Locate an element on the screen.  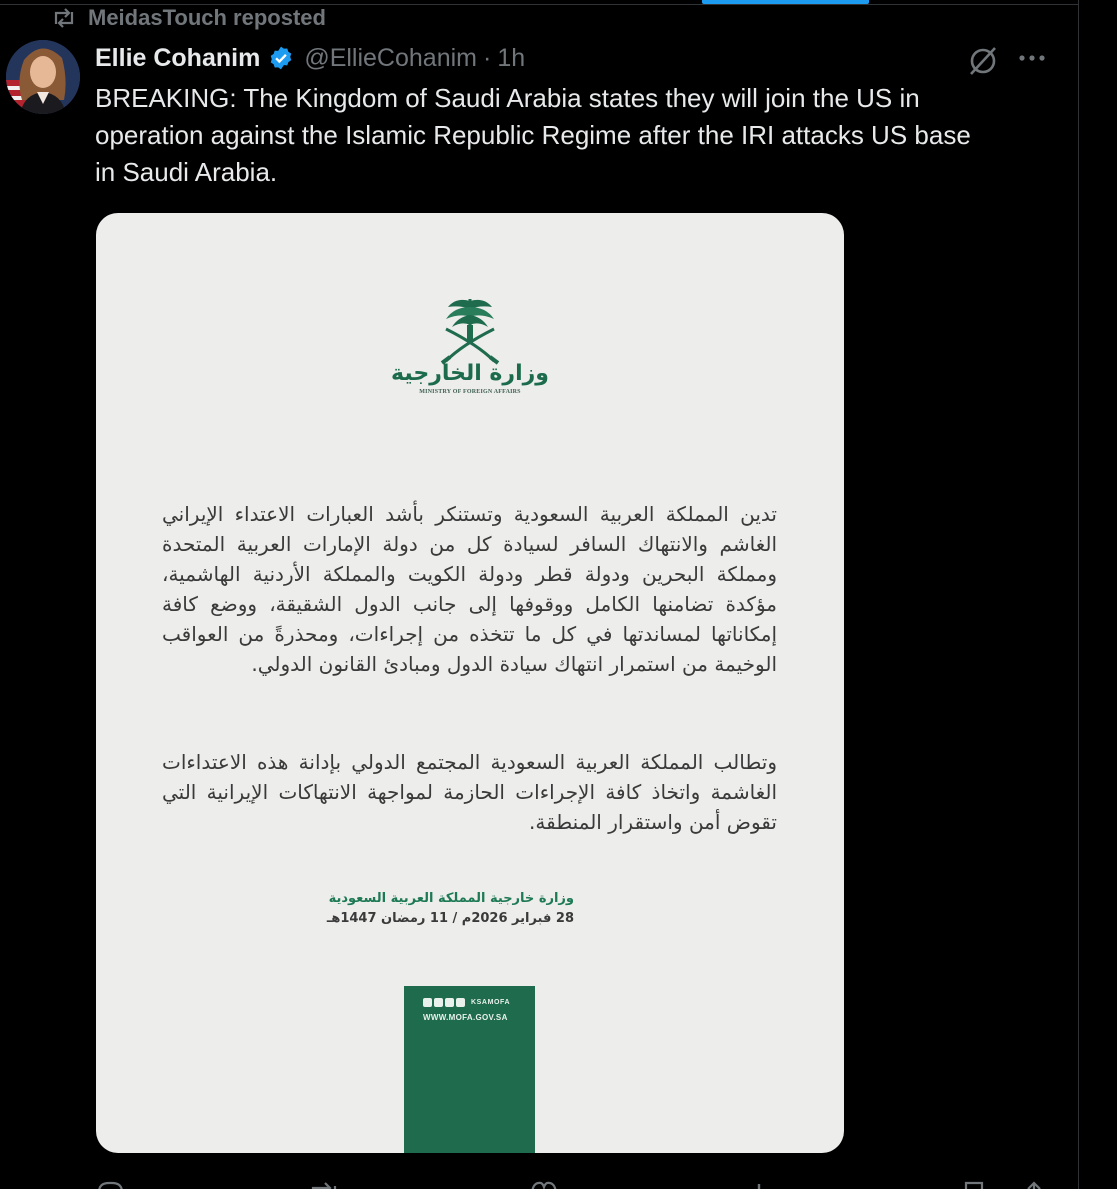
x-icon is located at coordinates (460, 1002).